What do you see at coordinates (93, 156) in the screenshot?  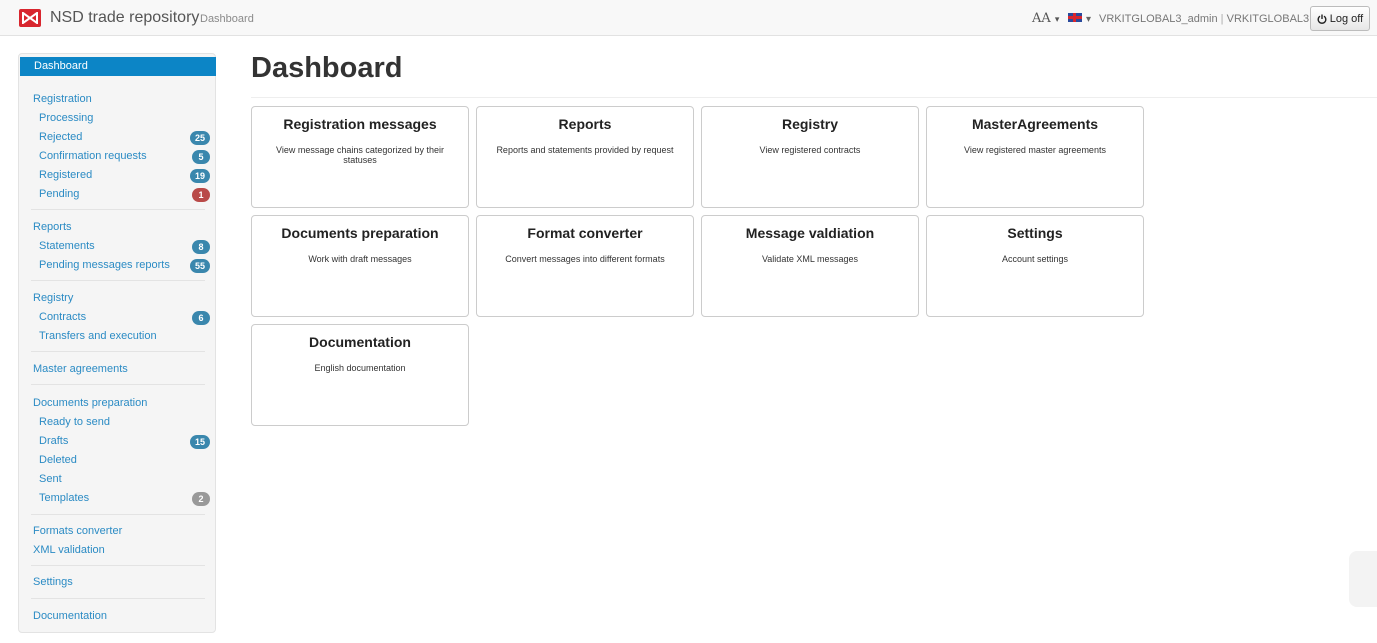 I see `sidebar-item-label: Confirmation requests` at bounding box center [93, 156].